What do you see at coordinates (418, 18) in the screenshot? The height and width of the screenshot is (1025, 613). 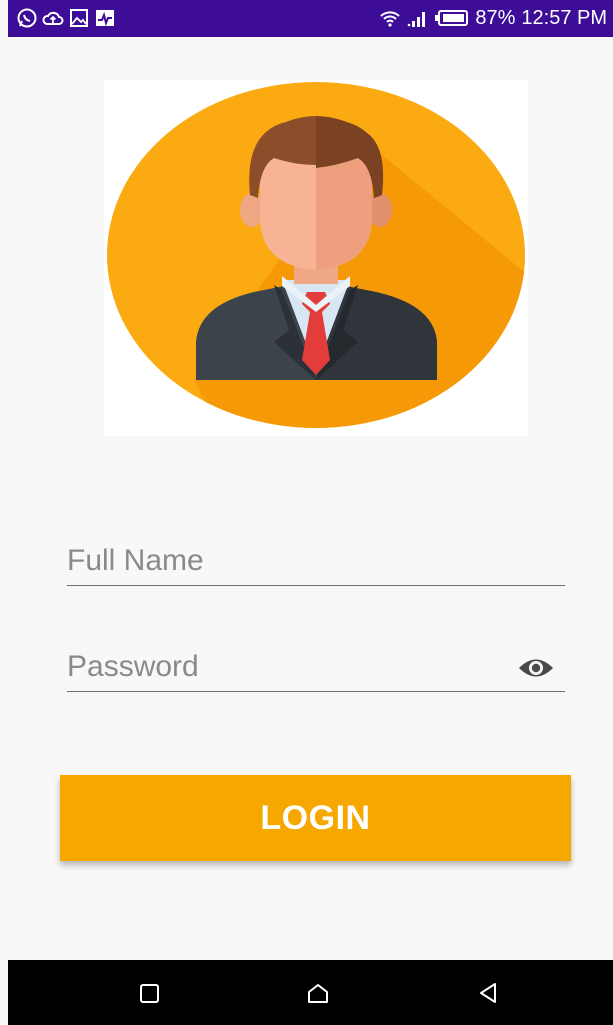 I see `signal-icon` at bounding box center [418, 18].